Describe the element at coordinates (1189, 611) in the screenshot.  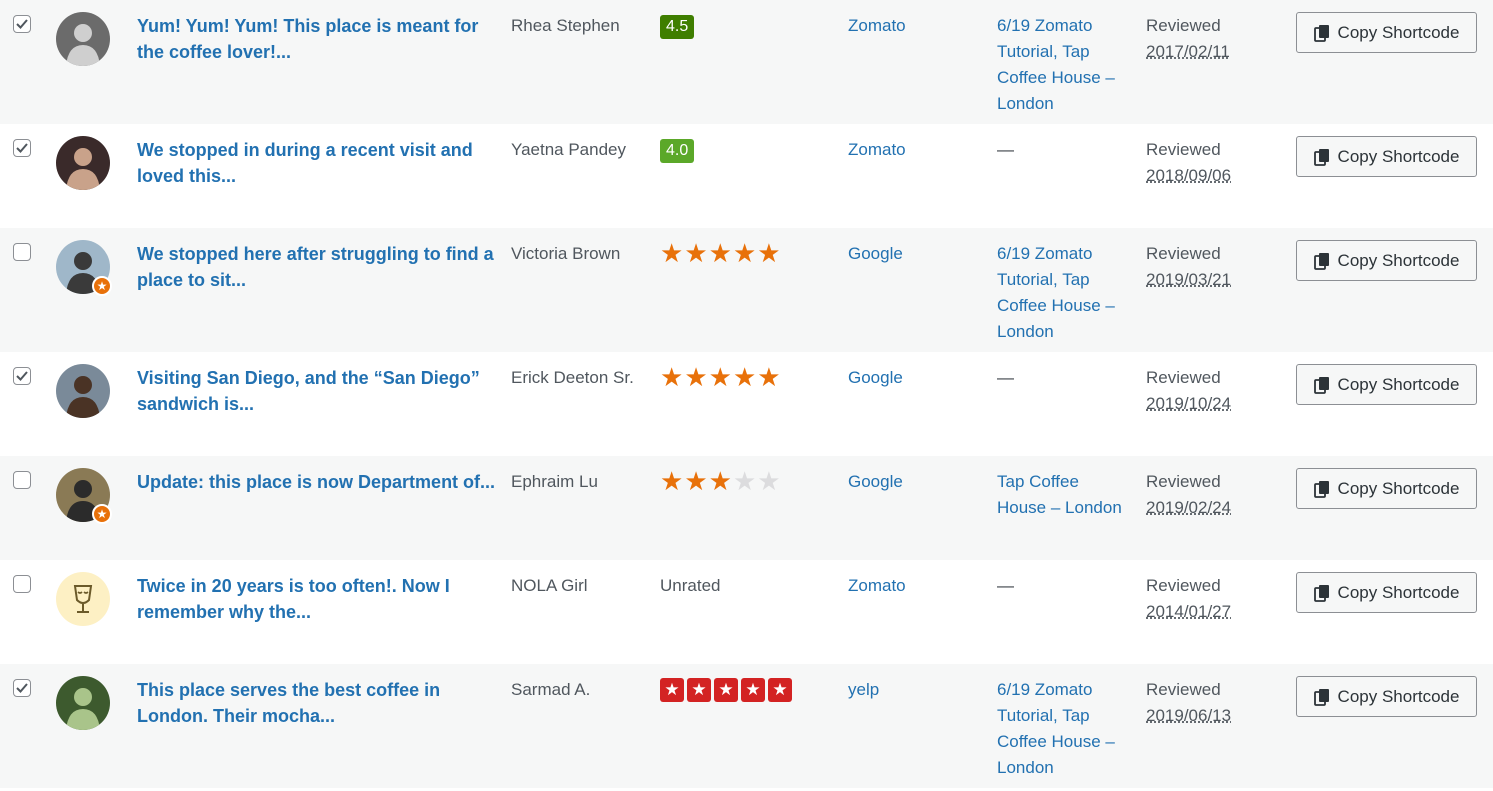
I see `review-date-value: 2014/01/27` at that location.